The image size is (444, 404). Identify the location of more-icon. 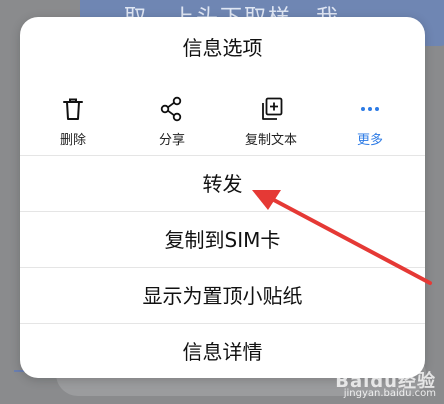
(370, 109).